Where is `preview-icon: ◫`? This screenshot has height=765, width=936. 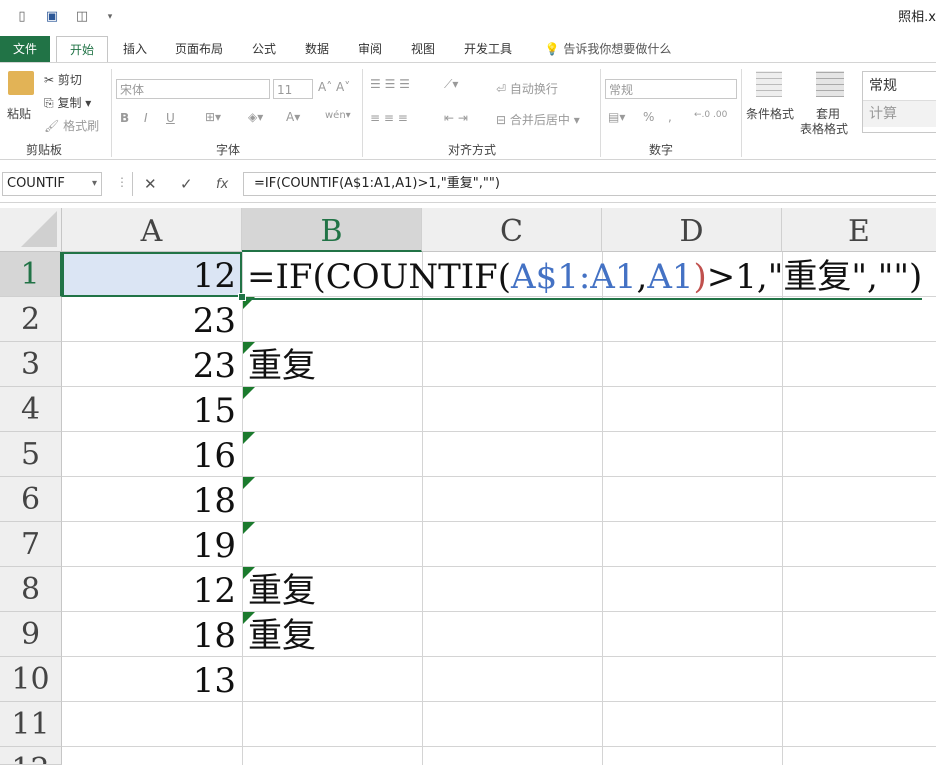
preview-icon: ◫ is located at coordinates (82, 17).